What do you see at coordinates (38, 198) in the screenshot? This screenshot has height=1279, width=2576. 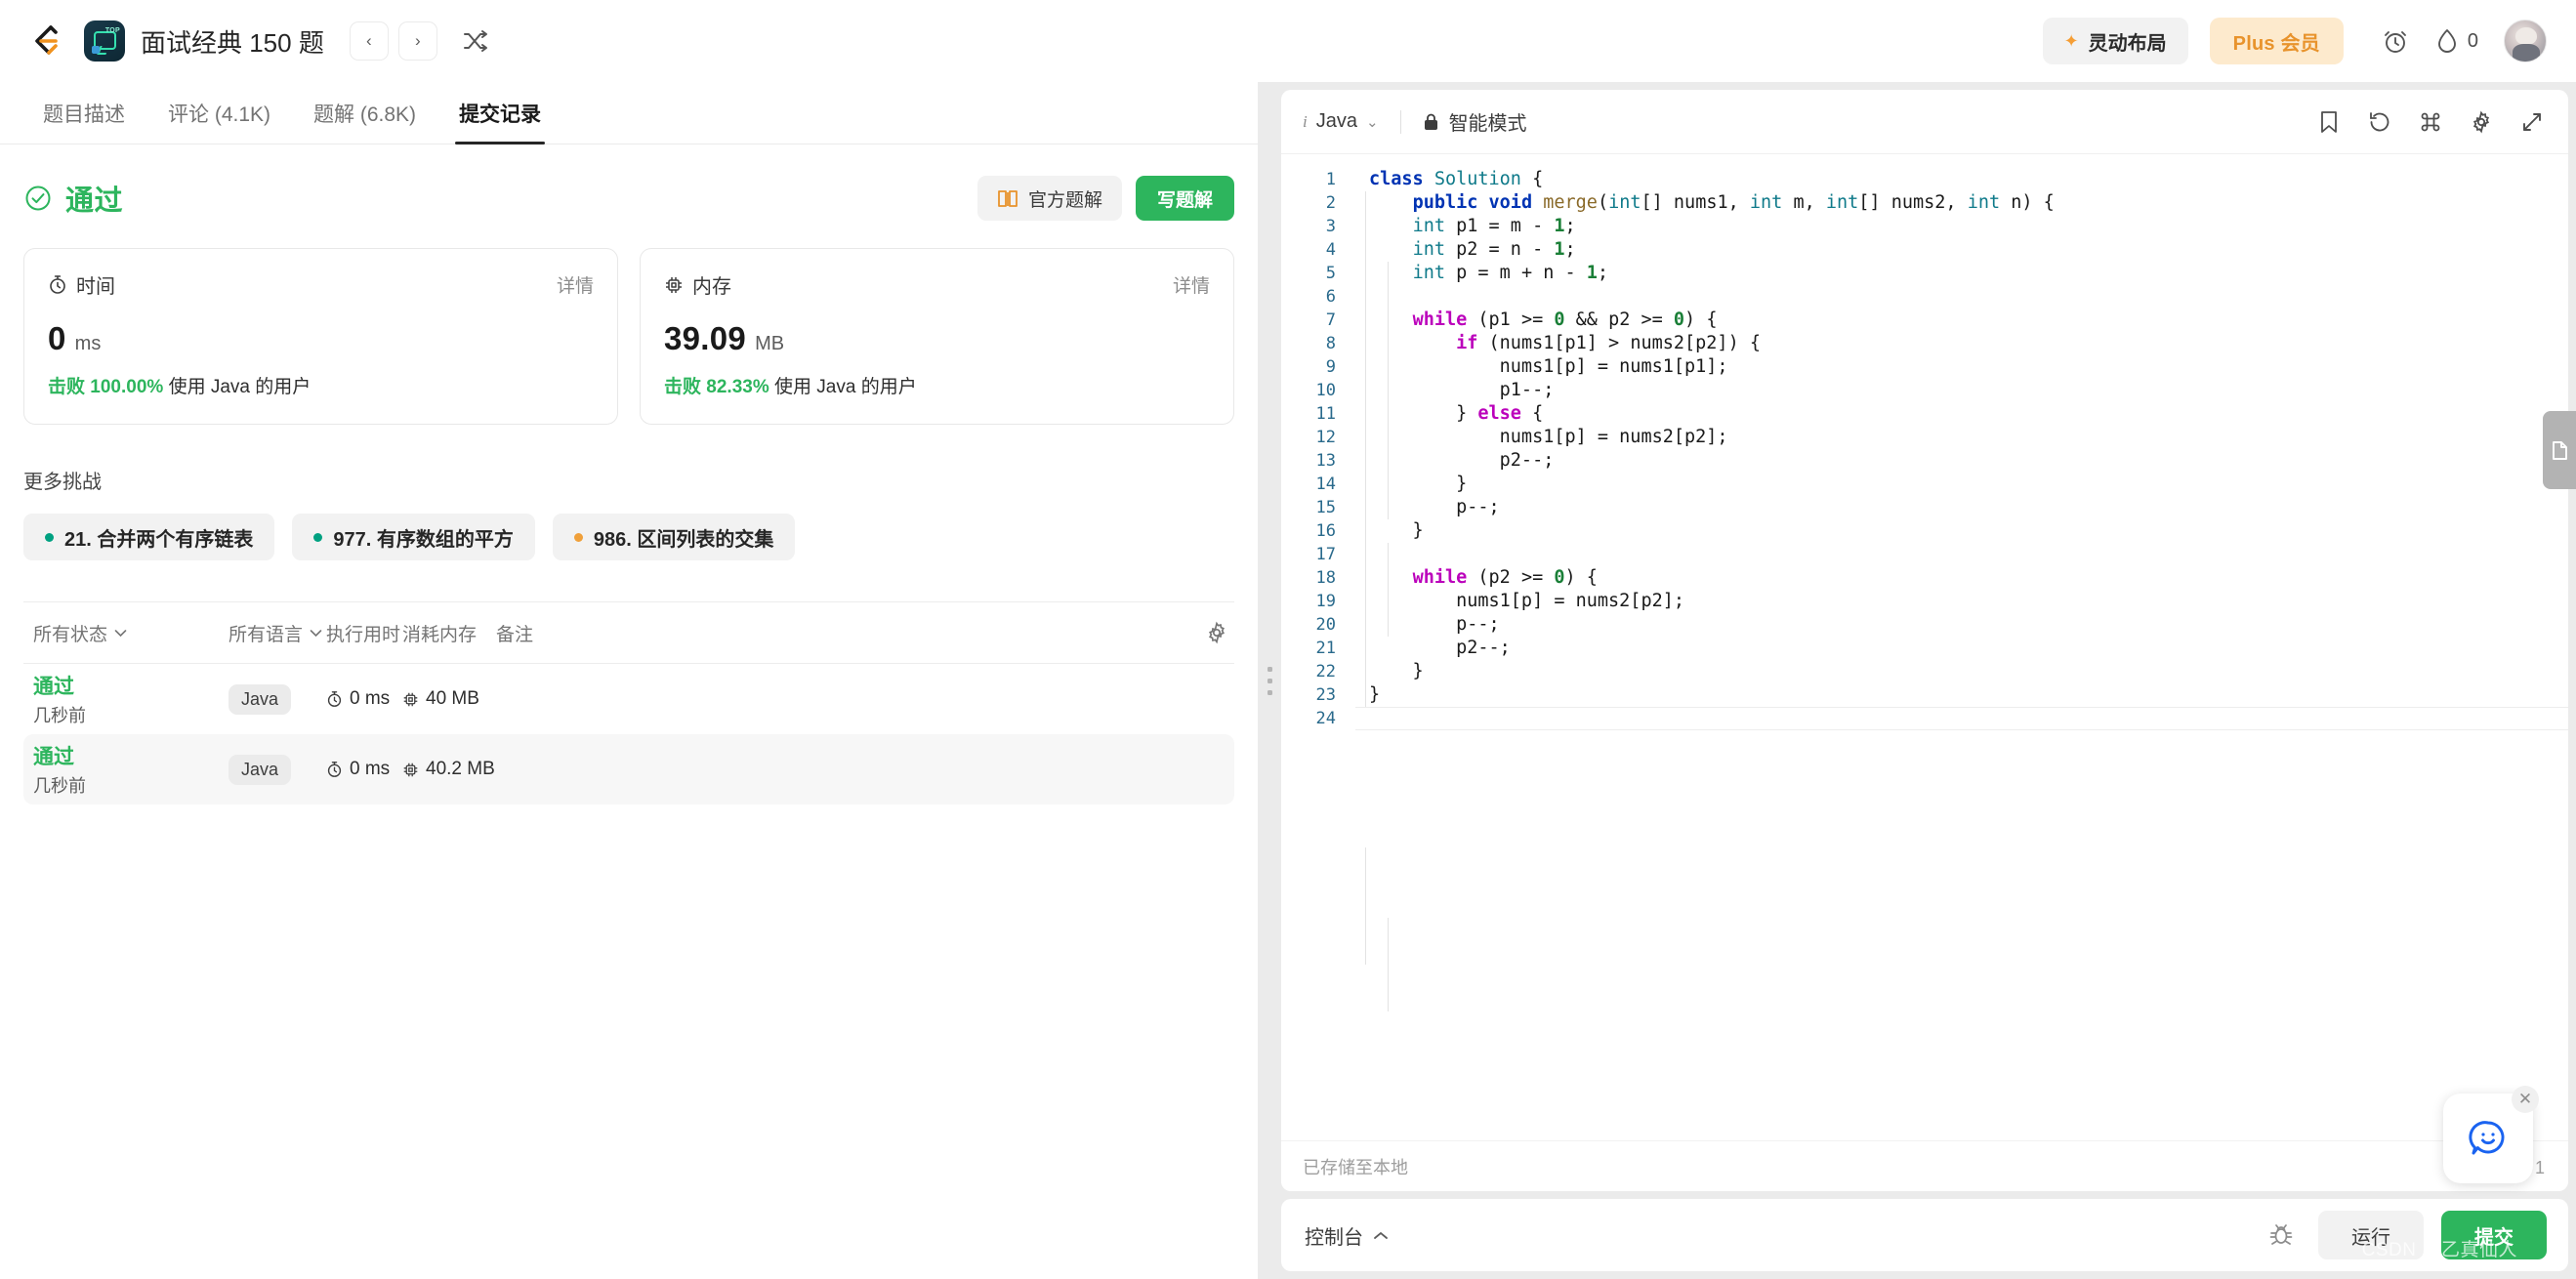 I see `success-check-icon` at bounding box center [38, 198].